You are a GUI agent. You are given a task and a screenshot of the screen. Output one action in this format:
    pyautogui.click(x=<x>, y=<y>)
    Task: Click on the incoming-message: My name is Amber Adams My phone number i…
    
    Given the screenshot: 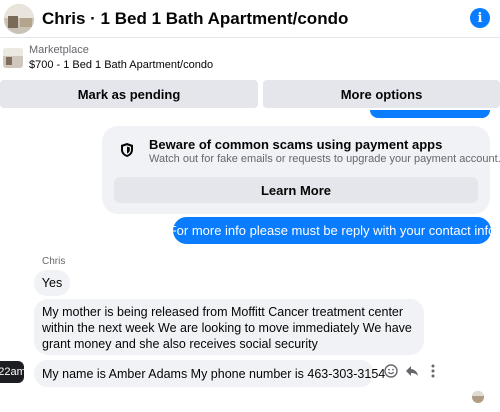 What is the action you would take?
    pyautogui.click(x=209, y=373)
    